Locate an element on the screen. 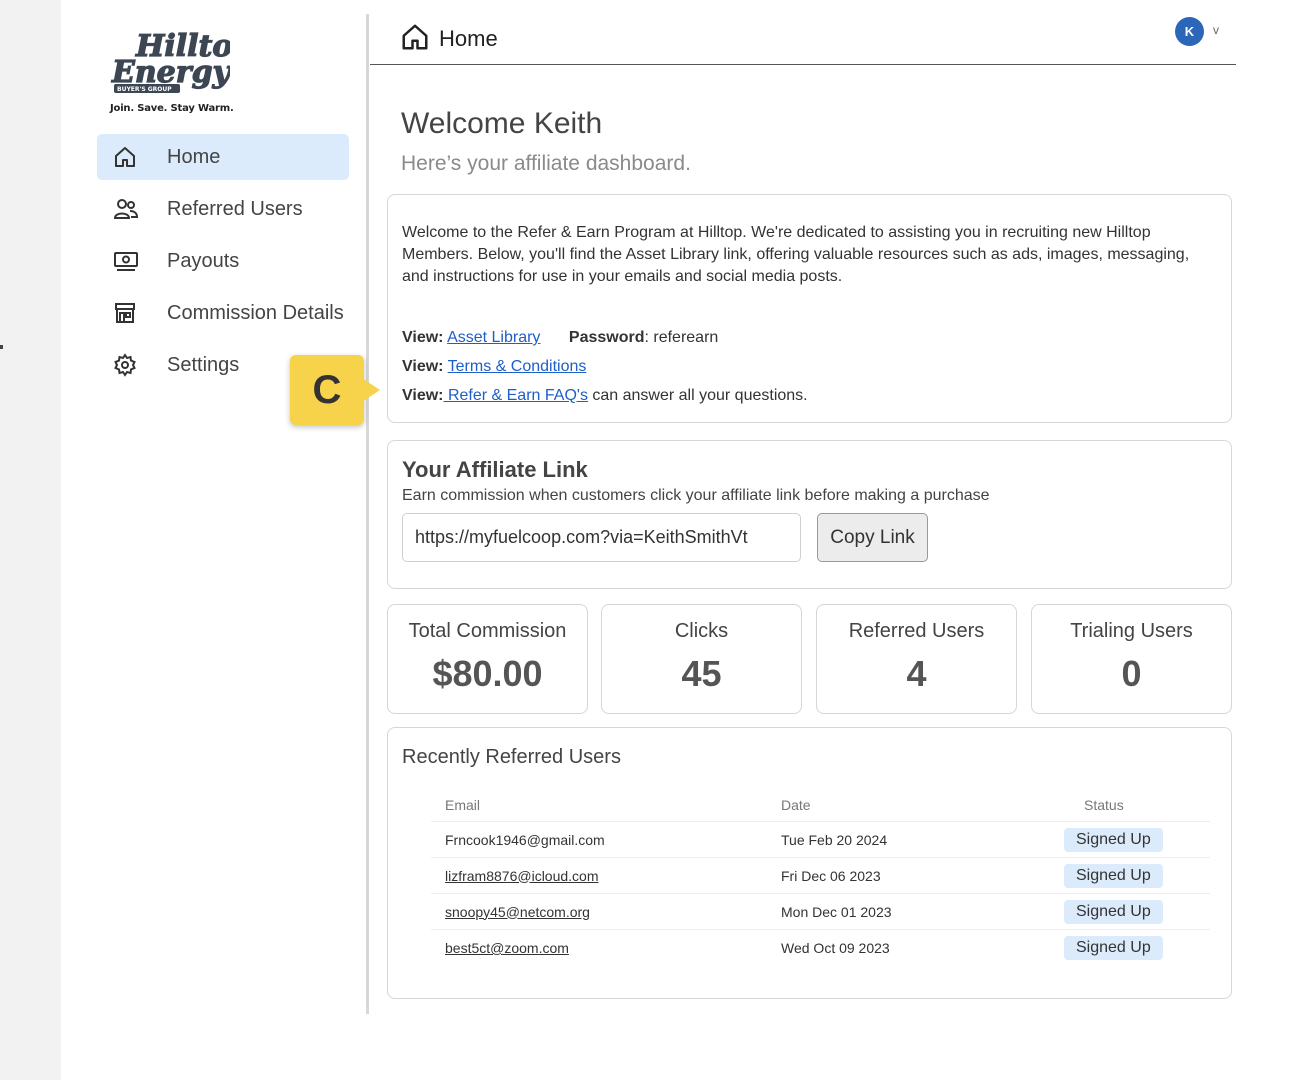  row-date: Wed Oct 09 2023 is located at coordinates (835, 948).